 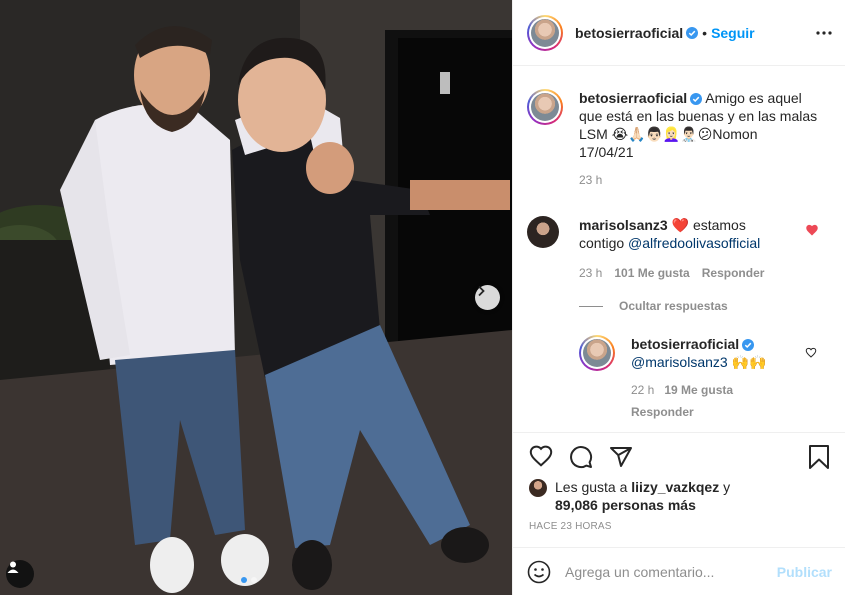 I want to click on likes-middle: y, so click(x=725, y=487).